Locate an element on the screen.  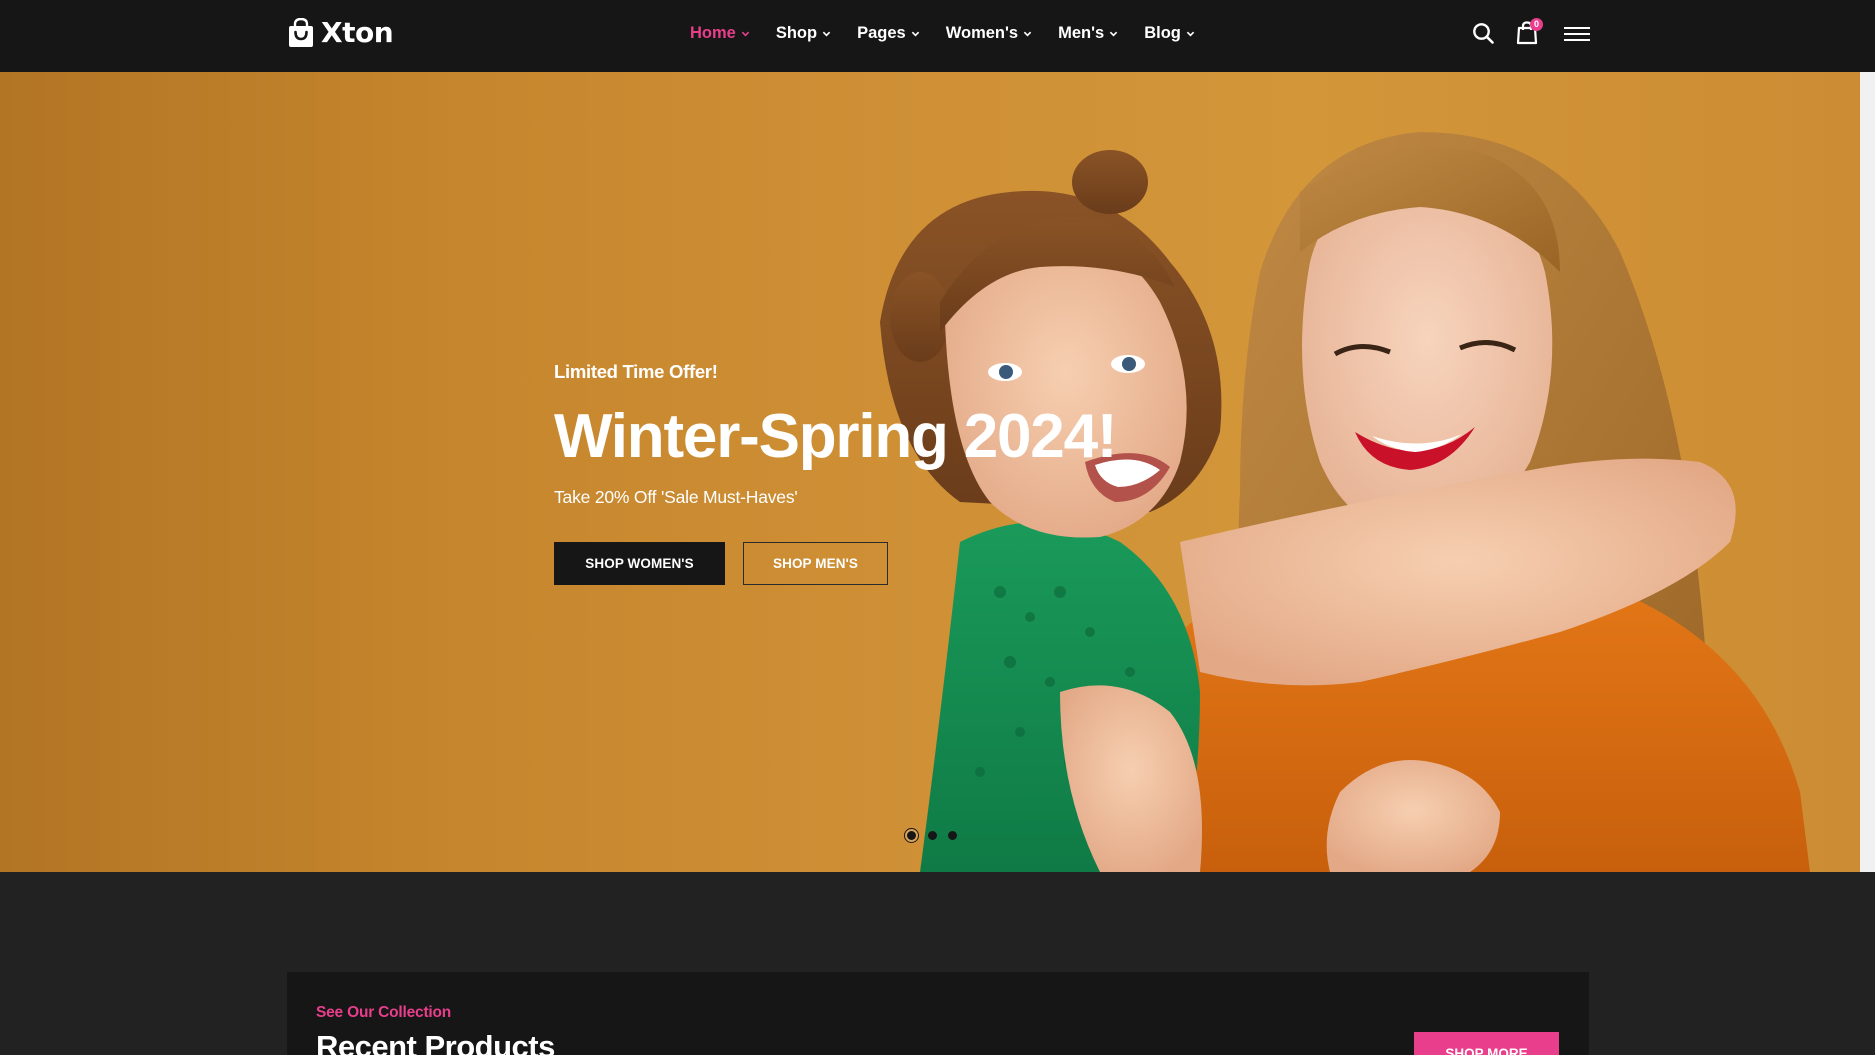
nav-item-mens: Men's is located at coordinates (1088, 33).